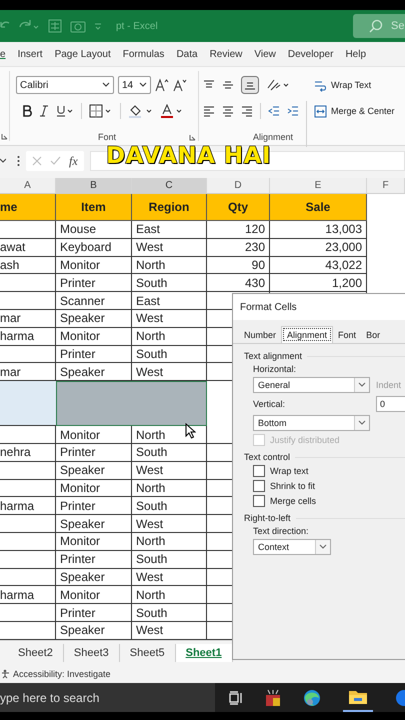  Describe the element at coordinates (94, 230) in the screenshot. I see `table-cell: Mouse` at that location.